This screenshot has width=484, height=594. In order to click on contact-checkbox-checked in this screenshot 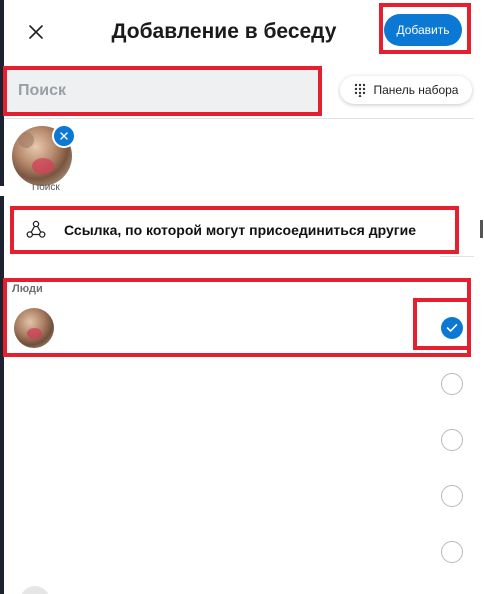, I will do `click(452, 328)`.